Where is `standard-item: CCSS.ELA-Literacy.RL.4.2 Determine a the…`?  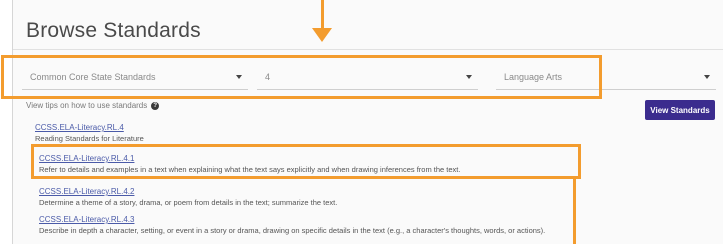 standard-item: CCSS.ELA-Literacy.RL.4.2 Determine a the… is located at coordinates (188, 197).